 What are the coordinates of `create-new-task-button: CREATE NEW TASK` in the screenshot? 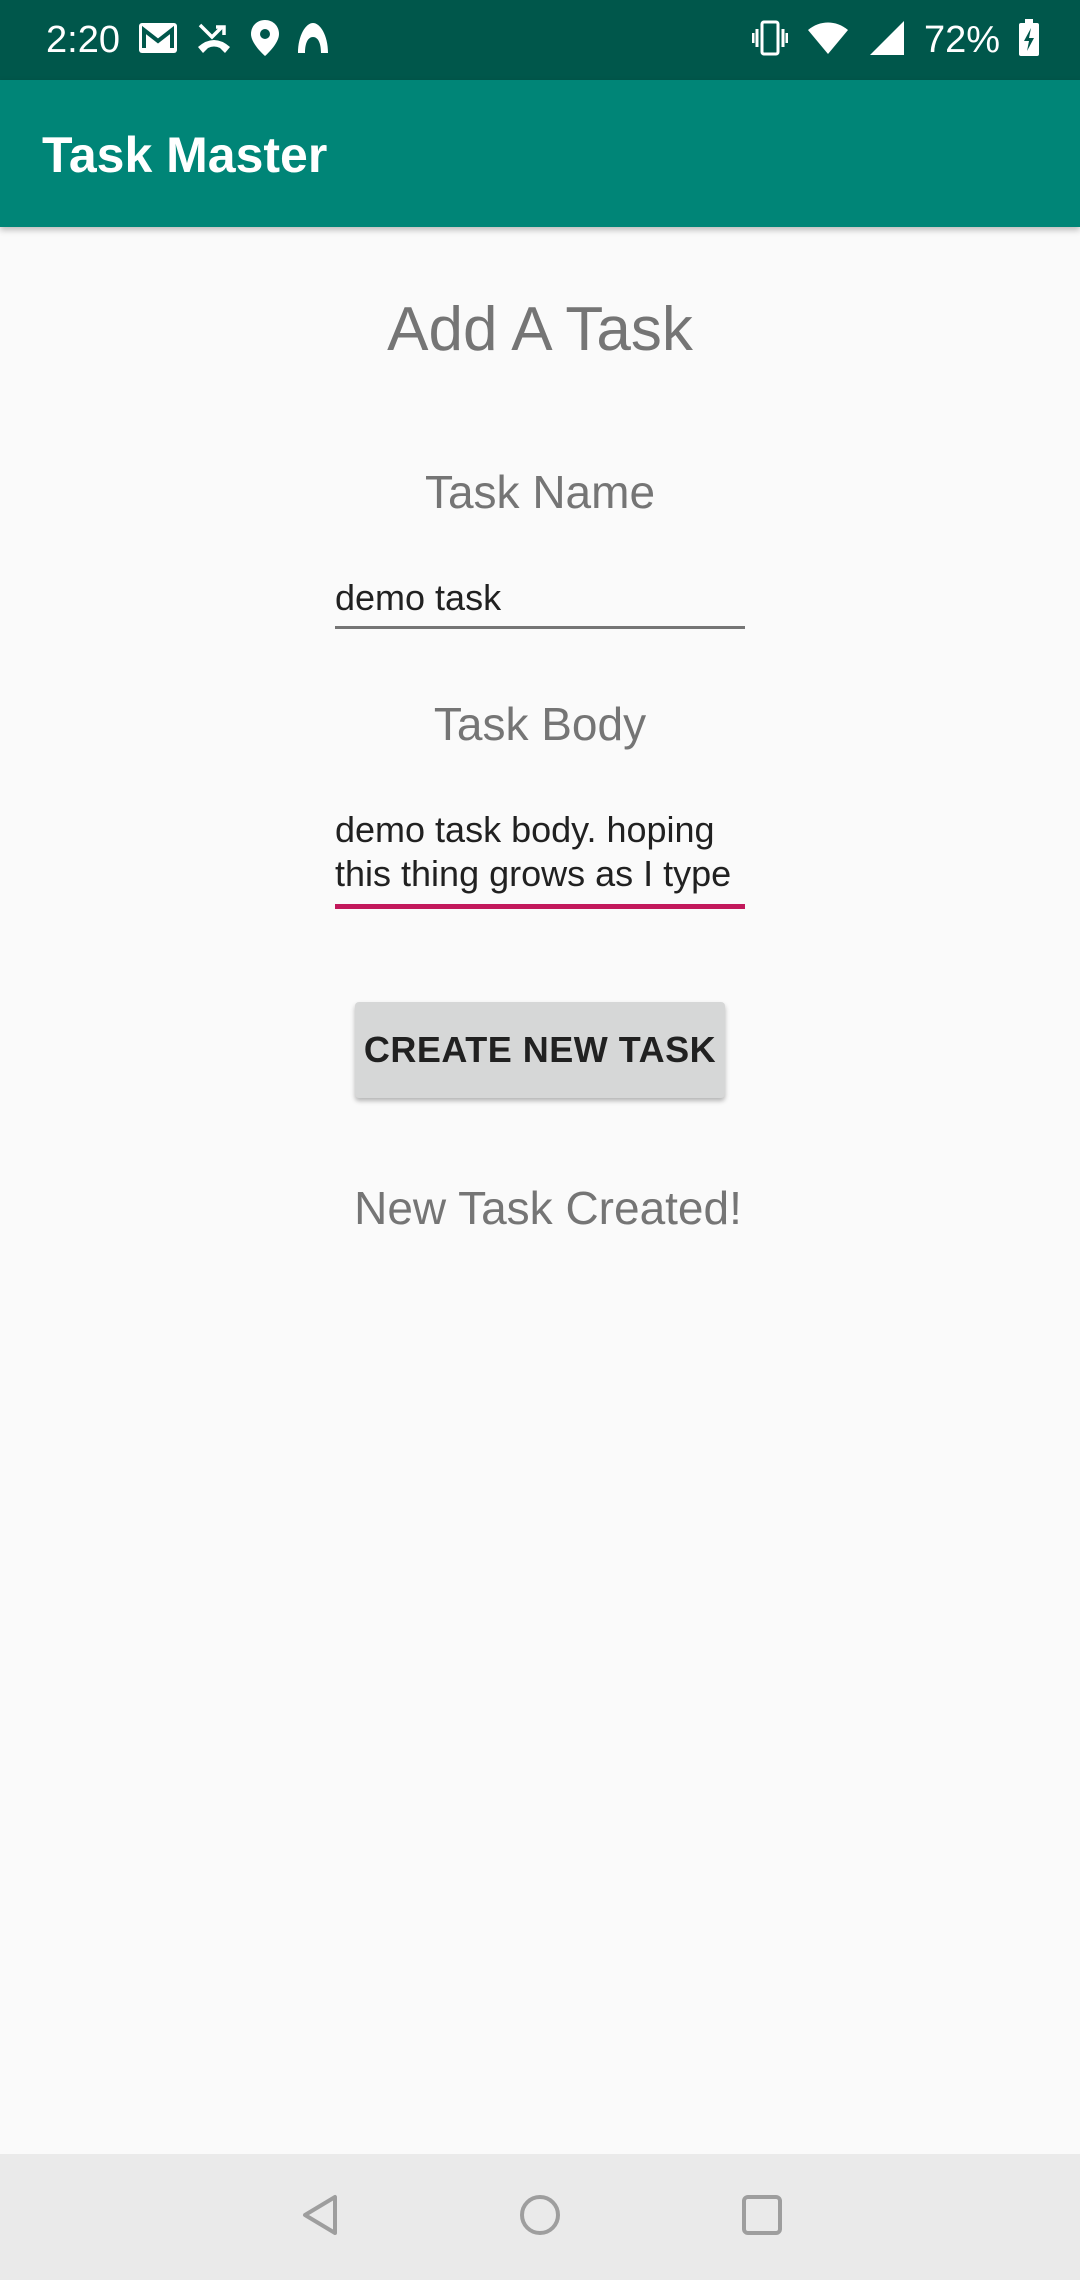 It's located at (540, 1050).